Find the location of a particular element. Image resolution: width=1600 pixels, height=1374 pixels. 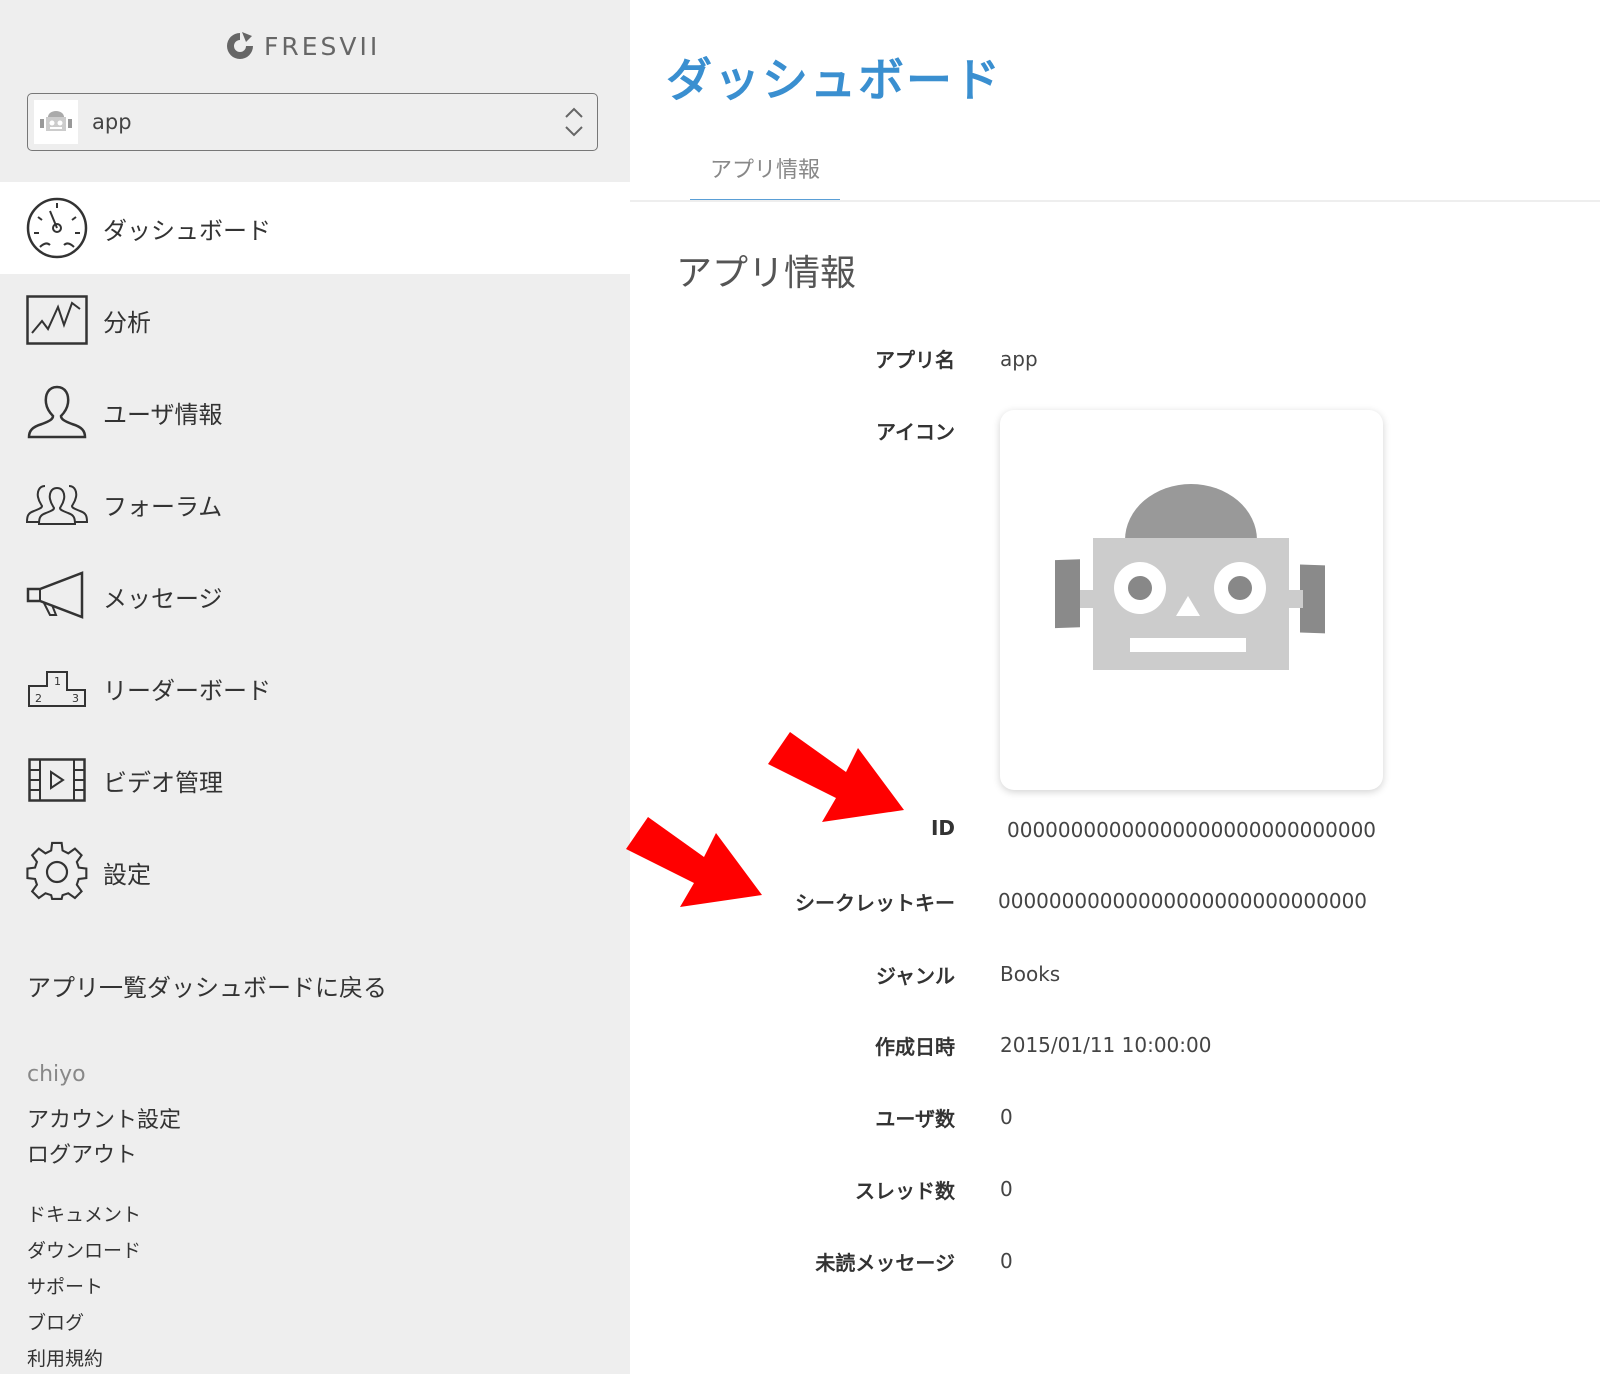

nav-label: メッセージ is located at coordinates (163, 598).